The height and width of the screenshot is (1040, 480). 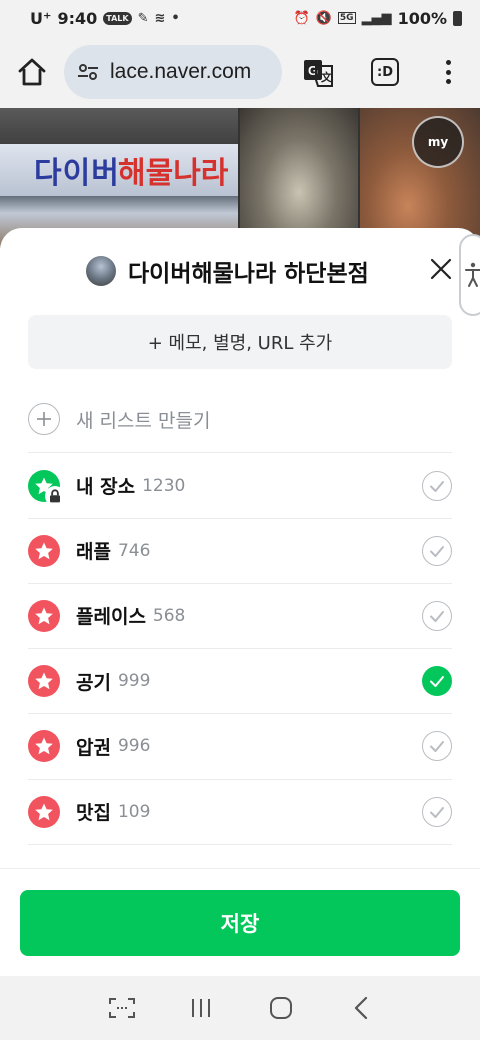 I want to click on browser-toolbar: lace.naver.com G 文 :D, so click(x=240, y=72).